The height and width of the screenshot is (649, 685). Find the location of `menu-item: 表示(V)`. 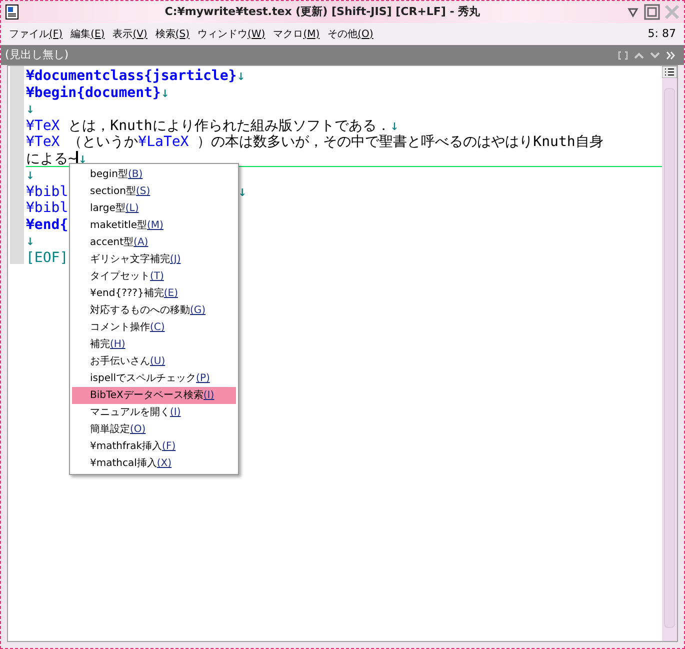

menu-item: 表示(V) is located at coordinates (130, 34).